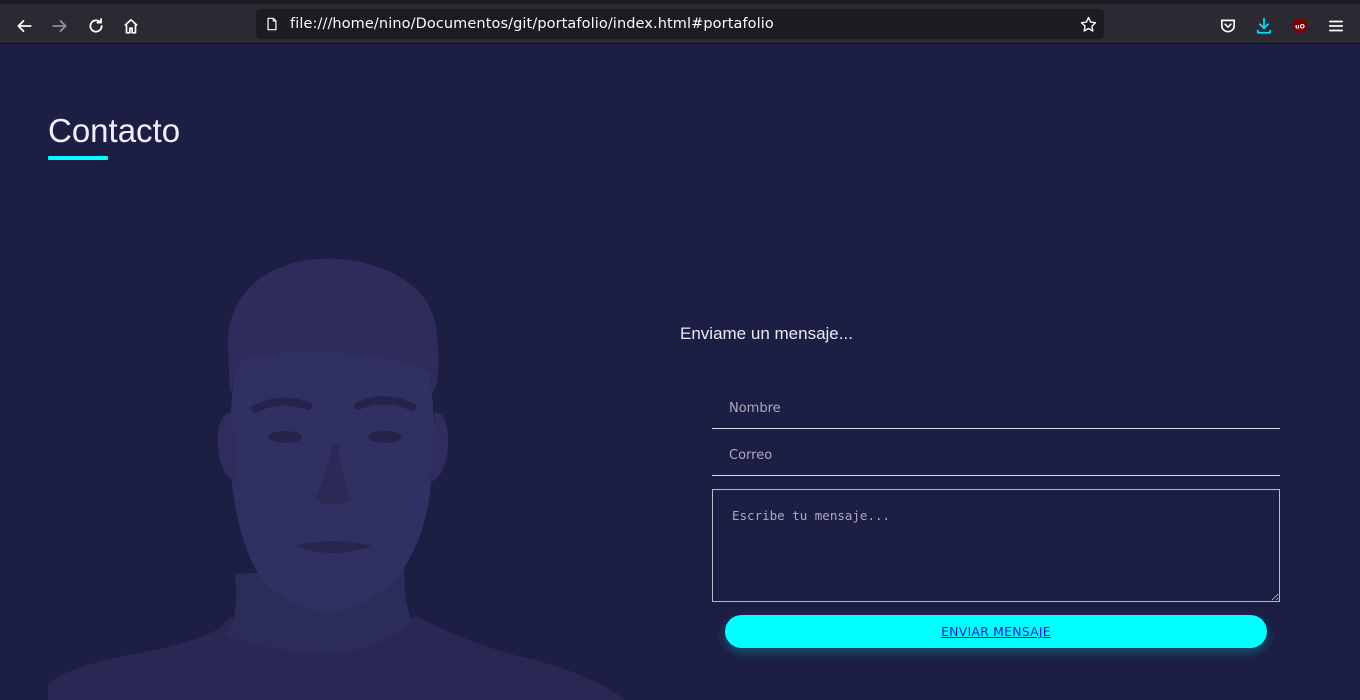 The width and height of the screenshot is (1360, 700). I want to click on name-input, so click(996, 409).